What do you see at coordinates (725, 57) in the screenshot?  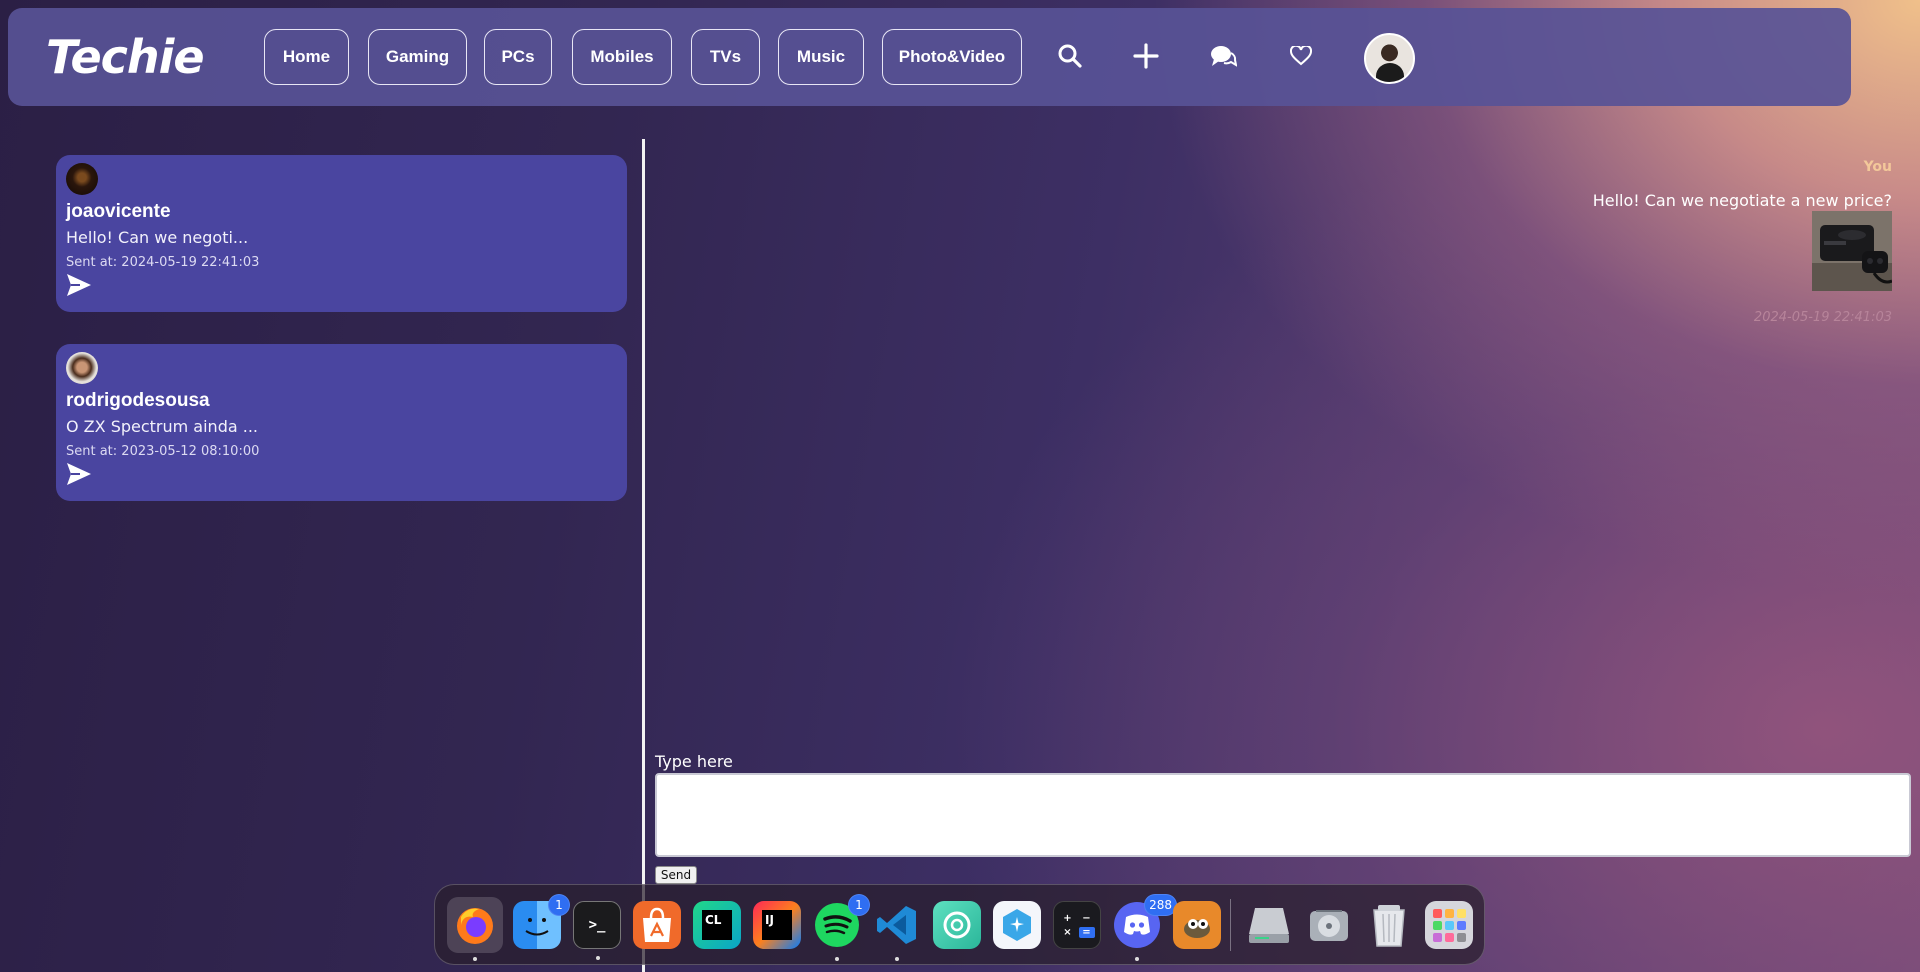 I see `nav-tvs-button: TVs` at bounding box center [725, 57].